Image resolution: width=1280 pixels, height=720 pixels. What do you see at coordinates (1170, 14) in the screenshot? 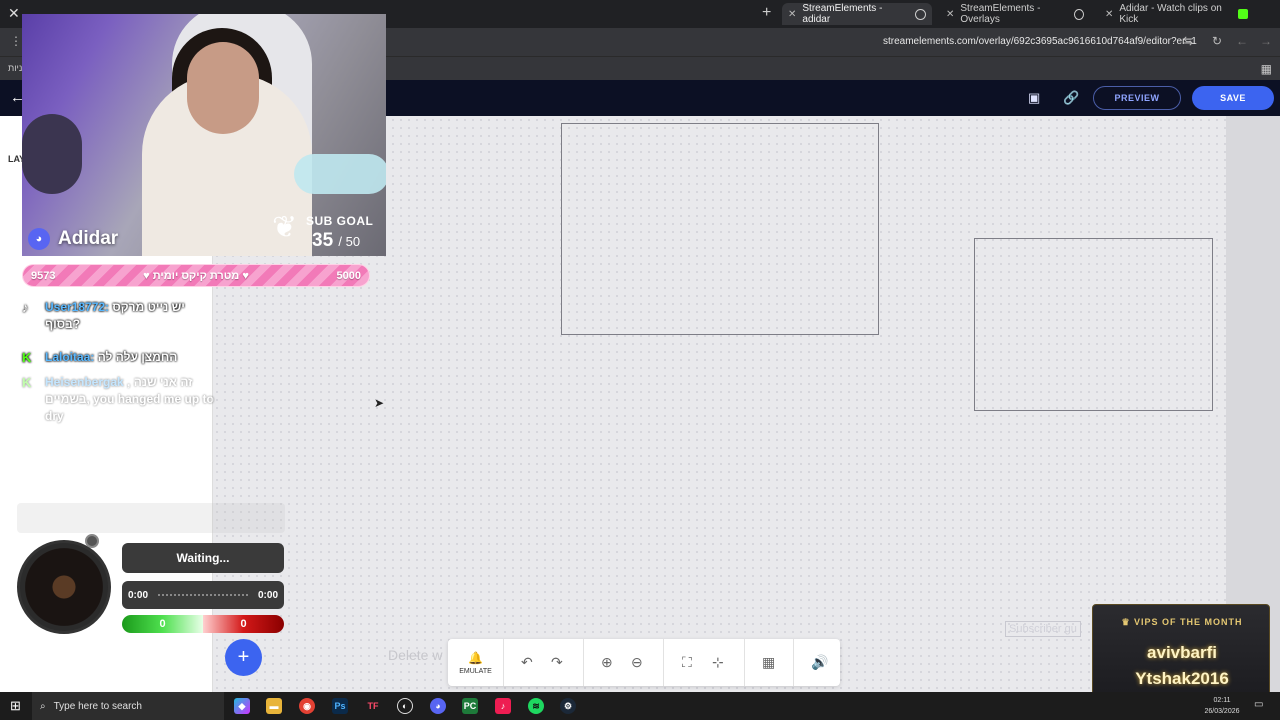
I see `tab-title: Adidar - Watch clips on Kick` at bounding box center [1170, 14].